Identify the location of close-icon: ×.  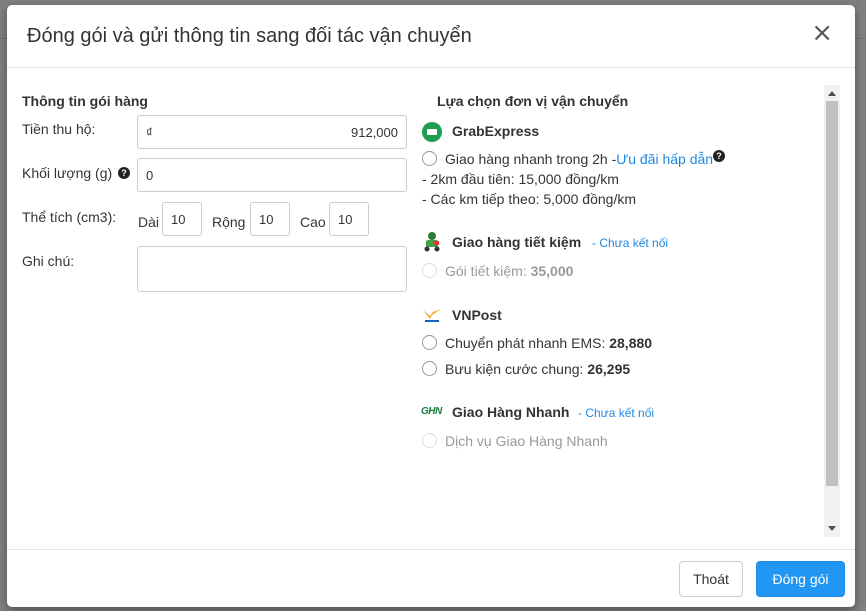
(822, 33).